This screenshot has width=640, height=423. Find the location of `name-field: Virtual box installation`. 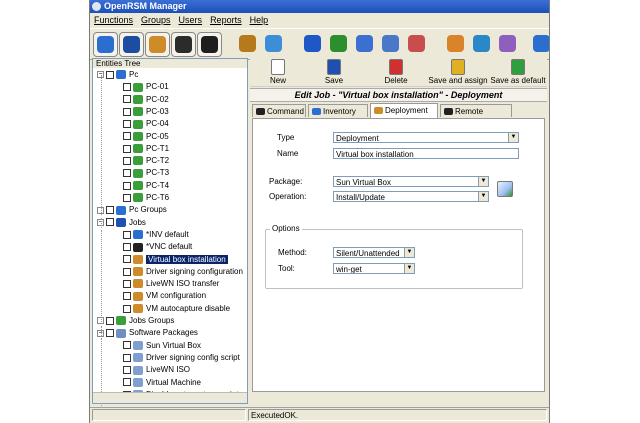

name-field: Virtual box installation is located at coordinates (426, 153).